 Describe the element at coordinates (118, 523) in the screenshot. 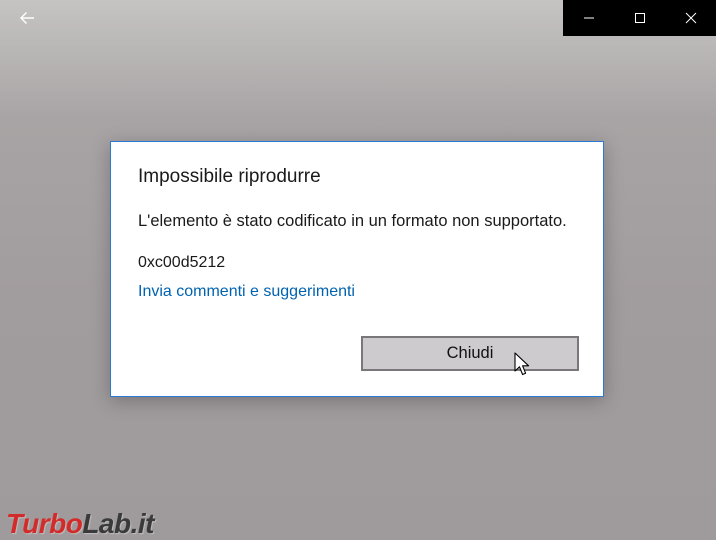

I see `watermark-part2: Lab.it` at that location.